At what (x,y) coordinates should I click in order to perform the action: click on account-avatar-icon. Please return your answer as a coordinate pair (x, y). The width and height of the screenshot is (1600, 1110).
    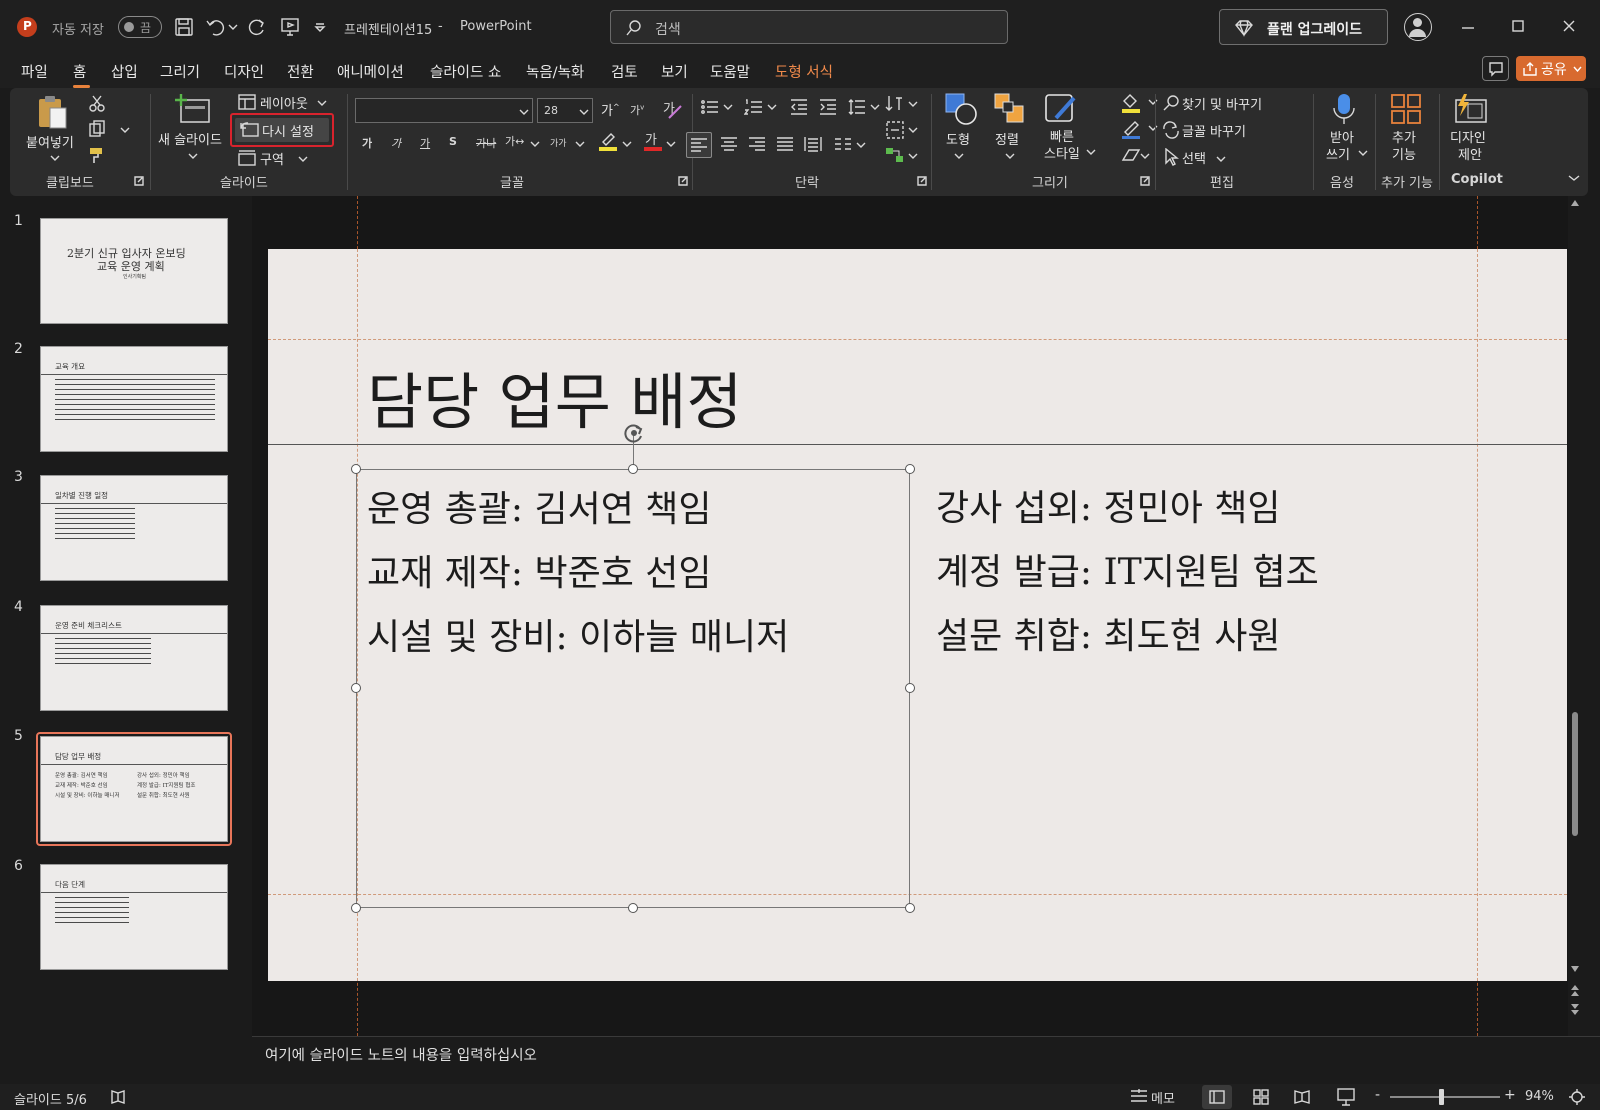
    Looking at the image, I should click on (1418, 27).